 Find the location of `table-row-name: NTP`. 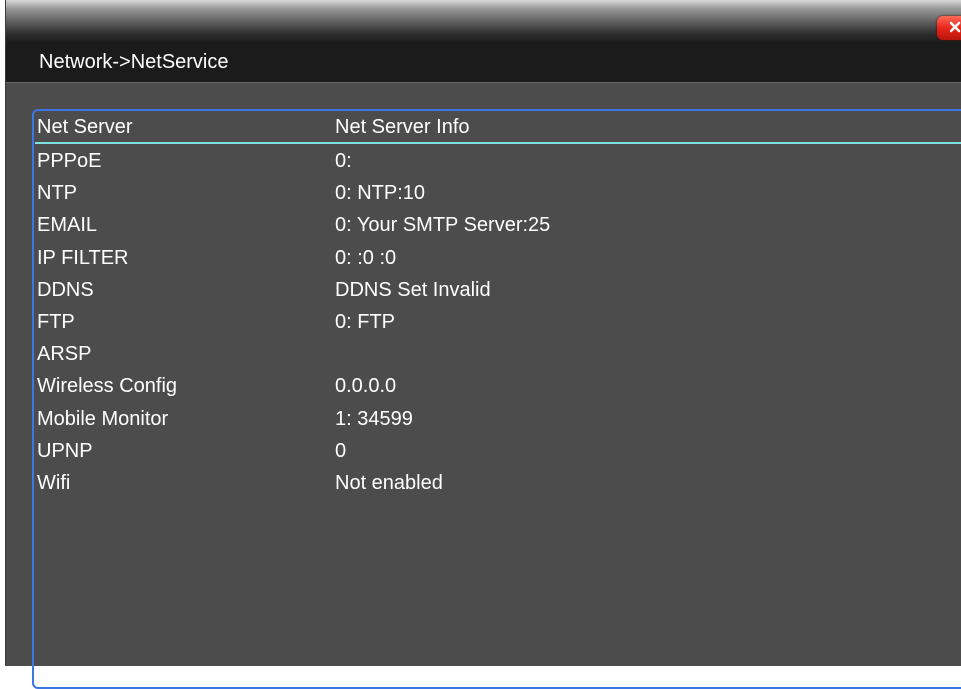

table-row-name: NTP is located at coordinates (57, 193).